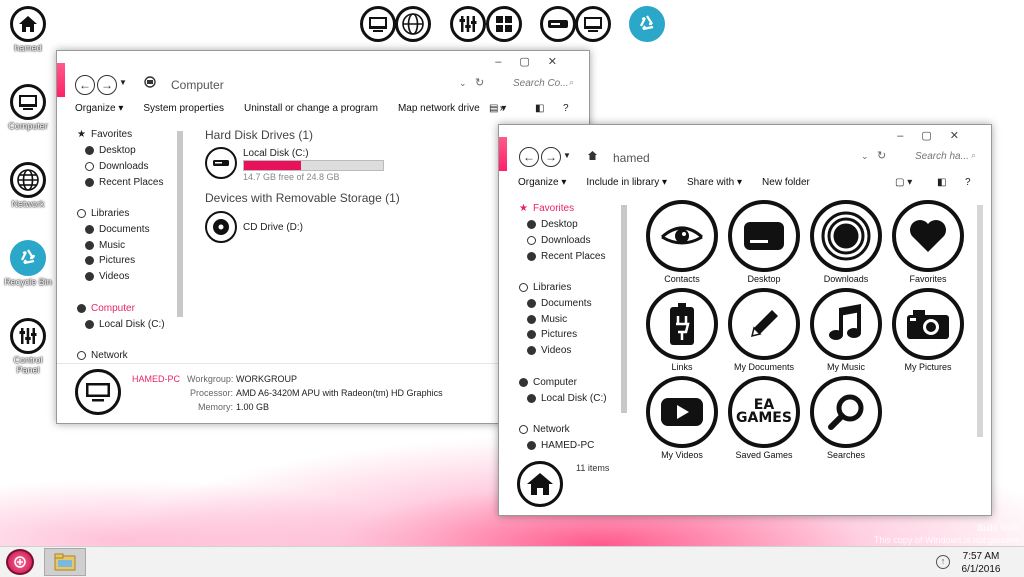 The height and width of the screenshot is (577, 1024). What do you see at coordinates (28, 263) in the screenshot?
I see `desktop-icon-recycle-bin: Recycle Bin` at bounding box center [28, 263].